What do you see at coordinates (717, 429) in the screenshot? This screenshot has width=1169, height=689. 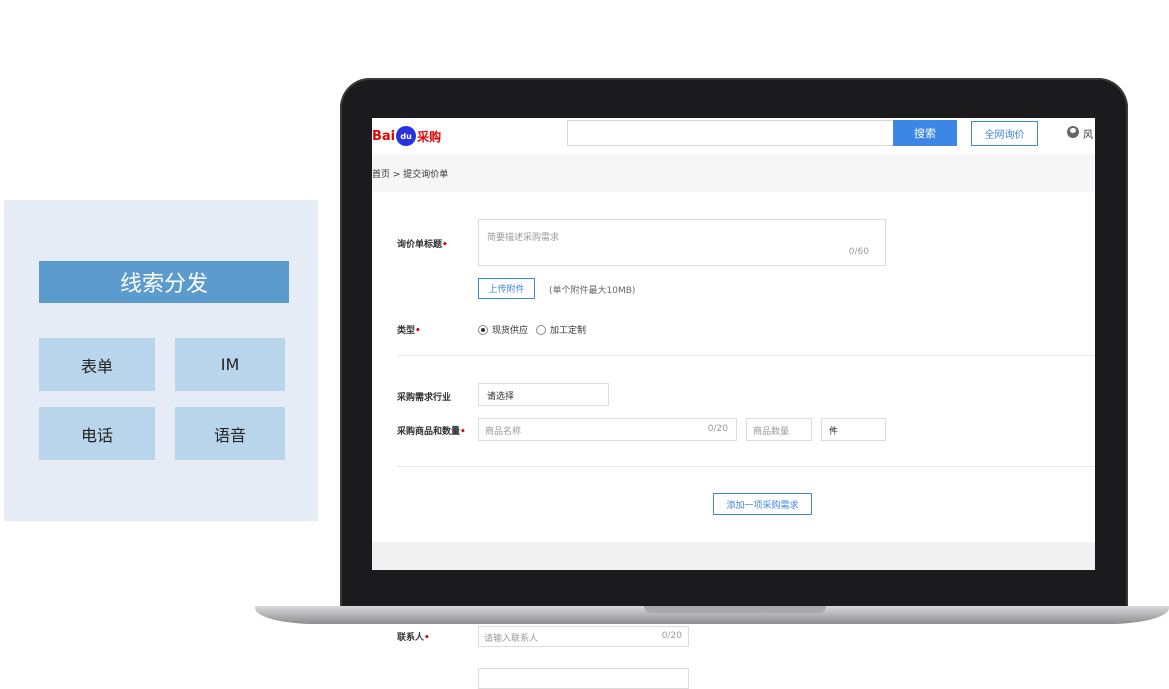 I see `goods-name-char-count: 0/20` at bounding box center [717, 429].